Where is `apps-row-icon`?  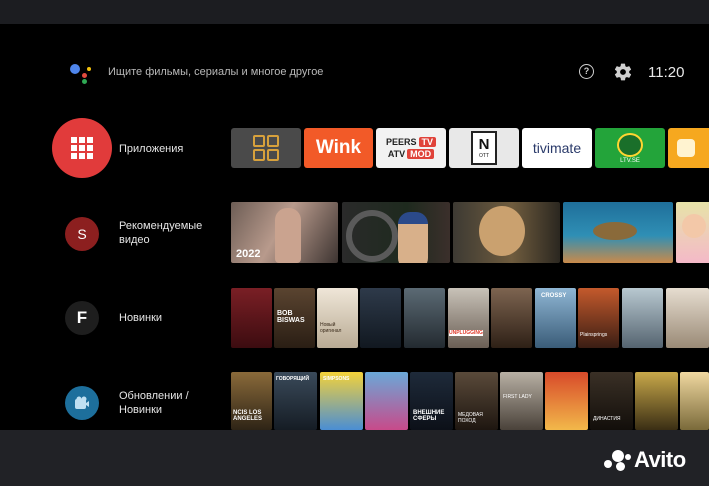 apps-row-icon is located at coordinates (82, 148).